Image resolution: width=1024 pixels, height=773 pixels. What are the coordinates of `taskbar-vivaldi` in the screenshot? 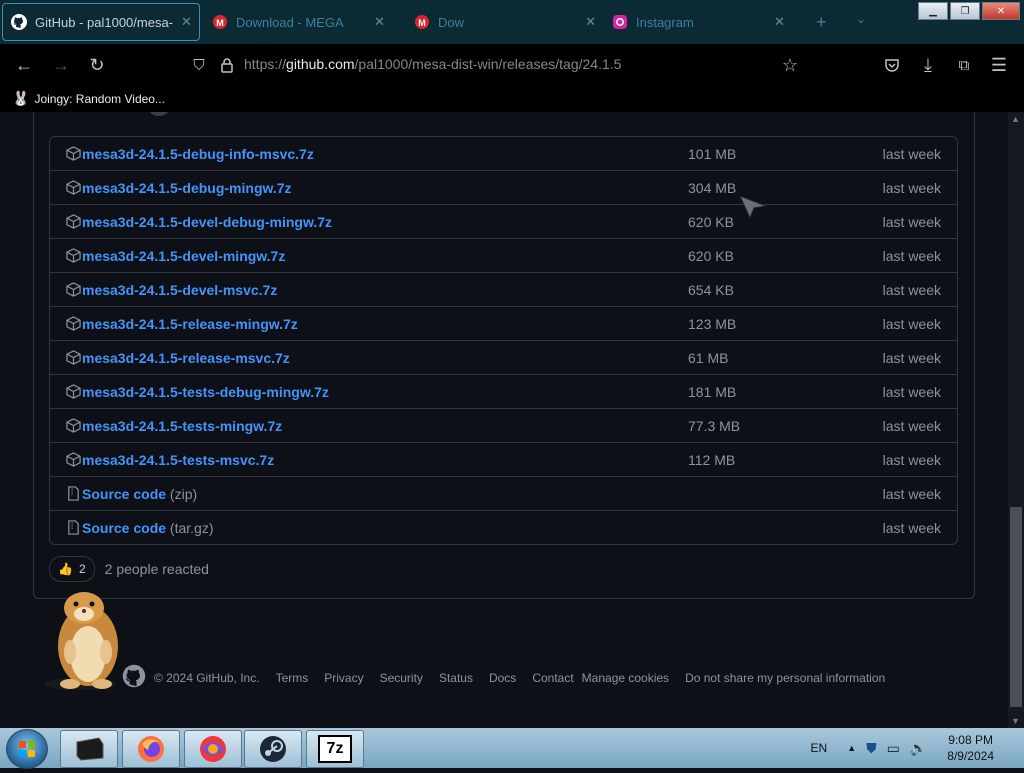 It's located at (213, 749).